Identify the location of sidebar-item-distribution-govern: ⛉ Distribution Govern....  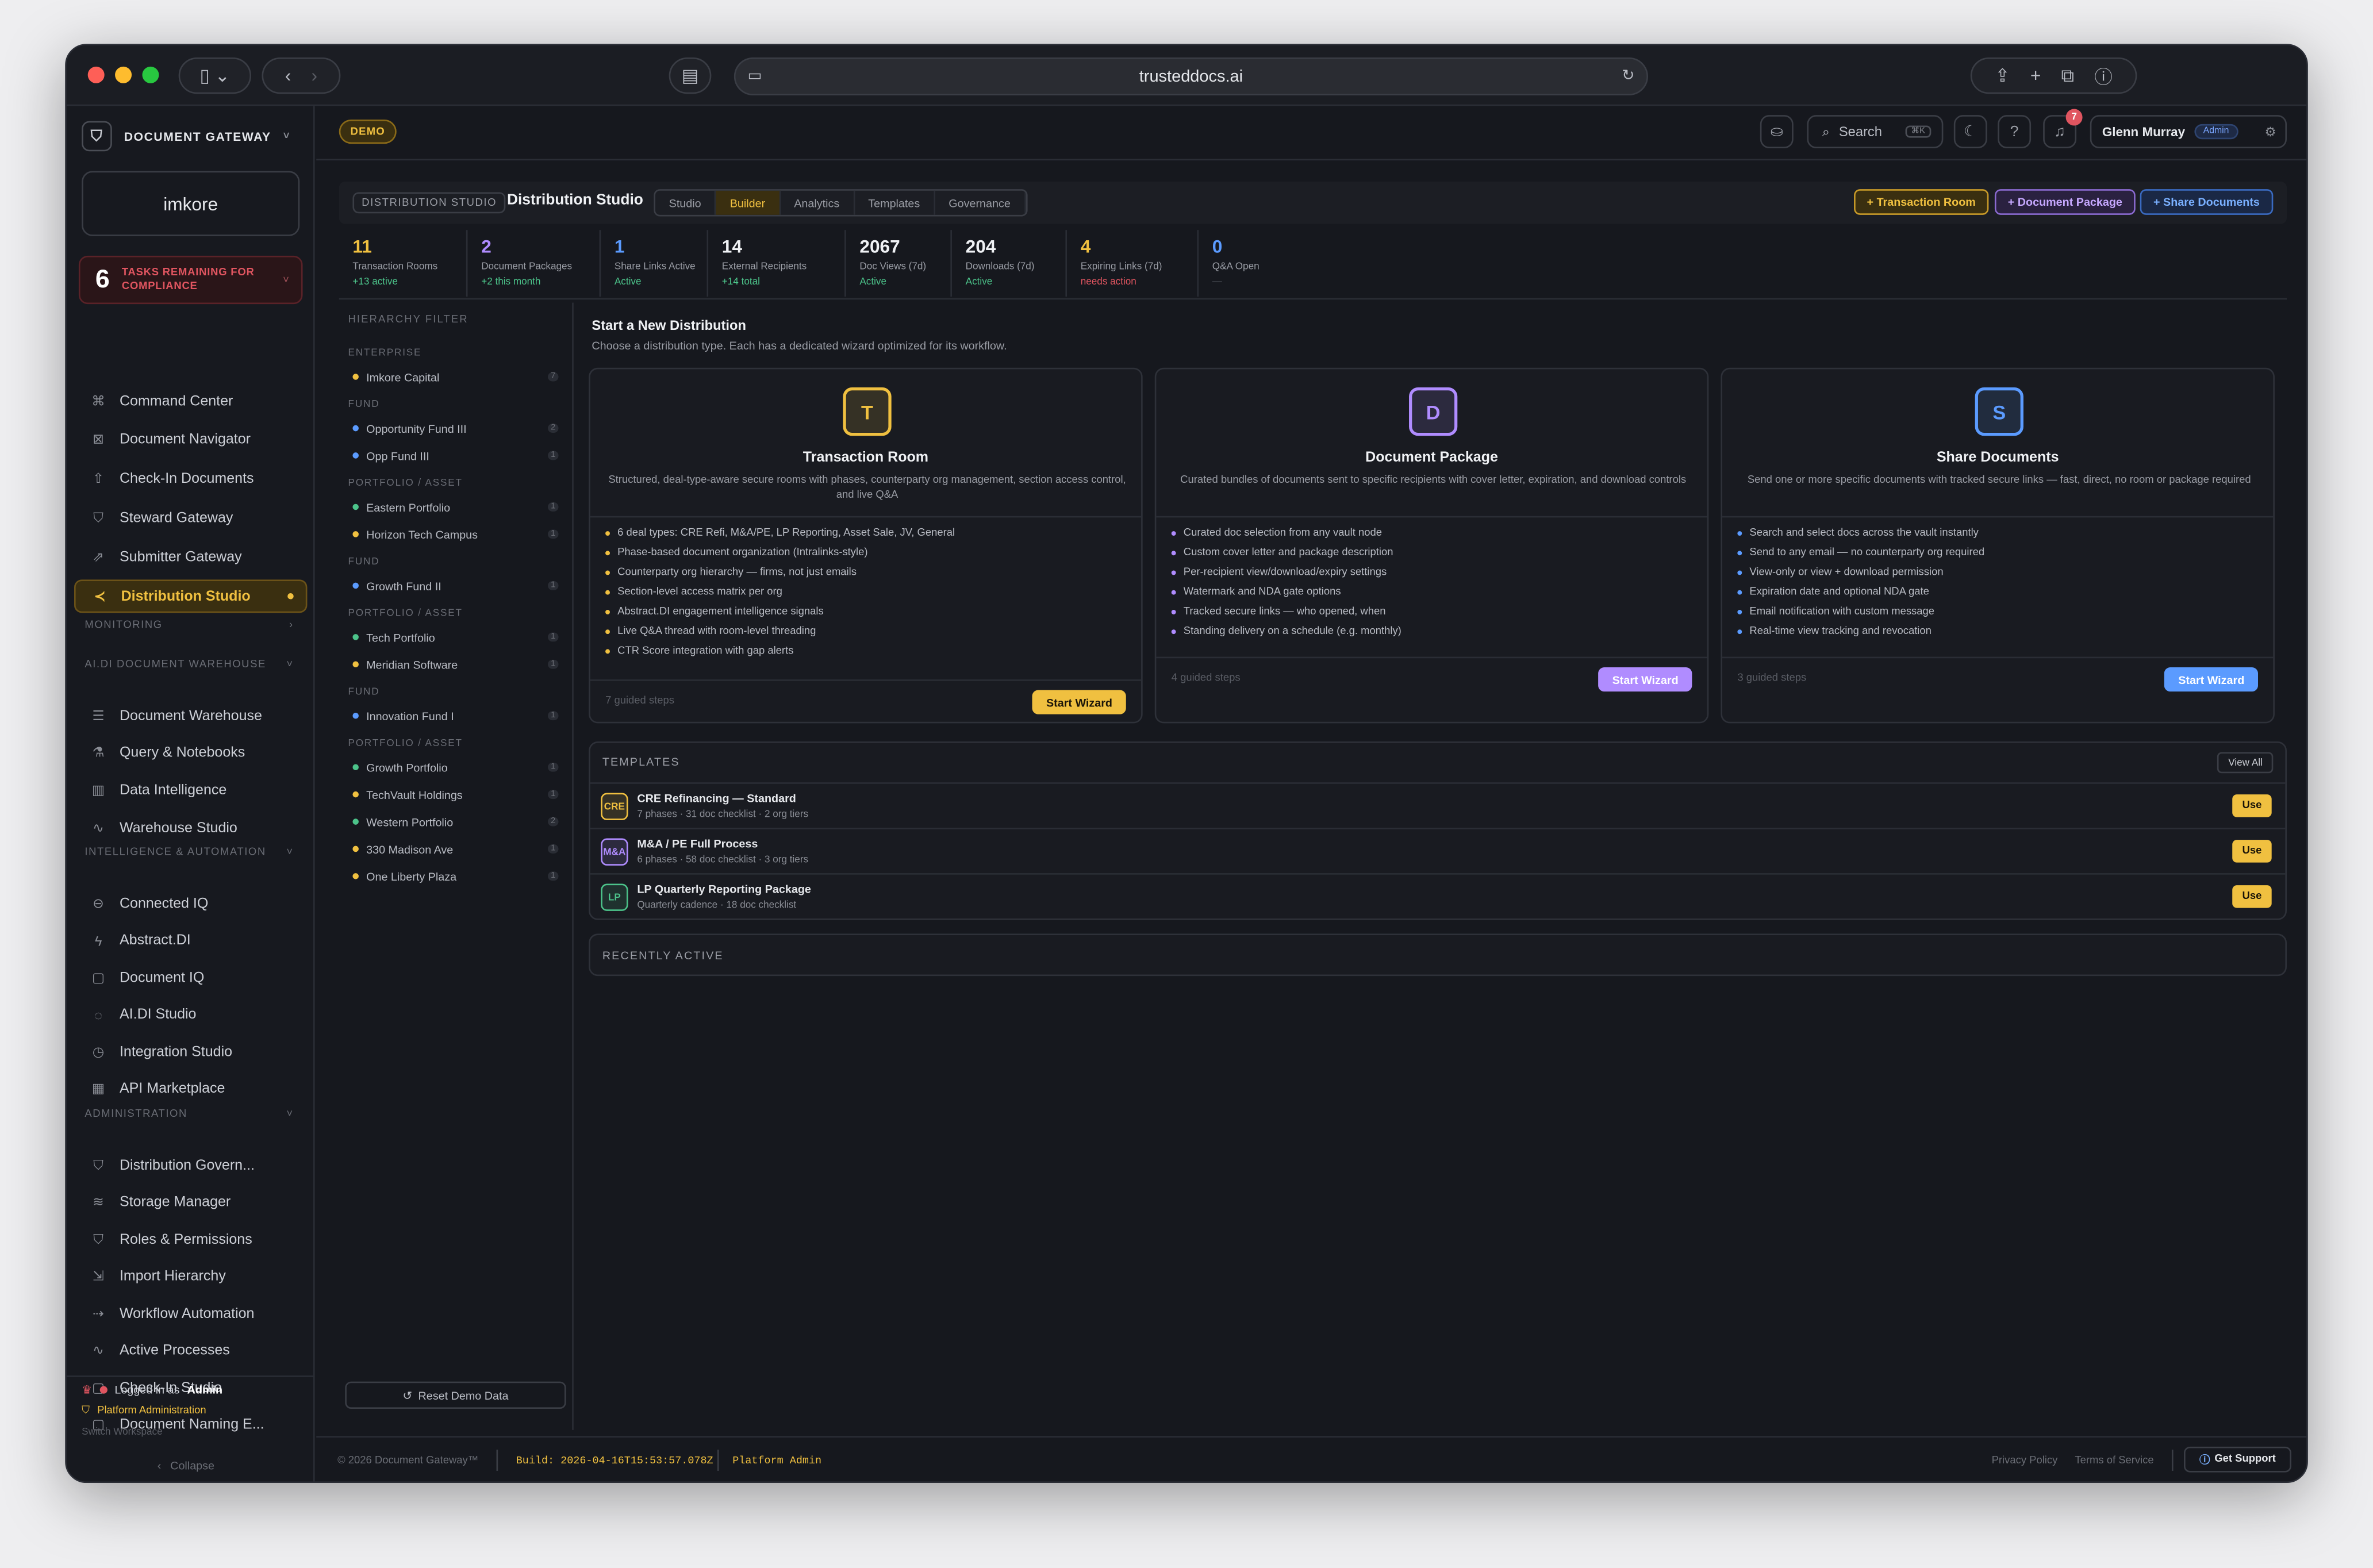
(190, 1165).